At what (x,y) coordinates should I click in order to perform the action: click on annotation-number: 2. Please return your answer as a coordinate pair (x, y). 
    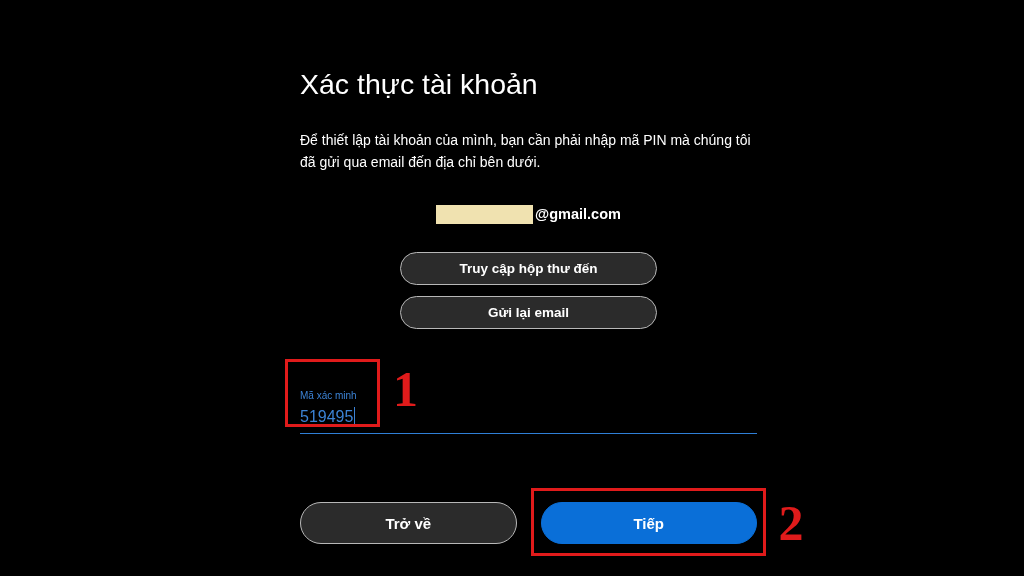
    Looking at the image, I should click on (791, 523).